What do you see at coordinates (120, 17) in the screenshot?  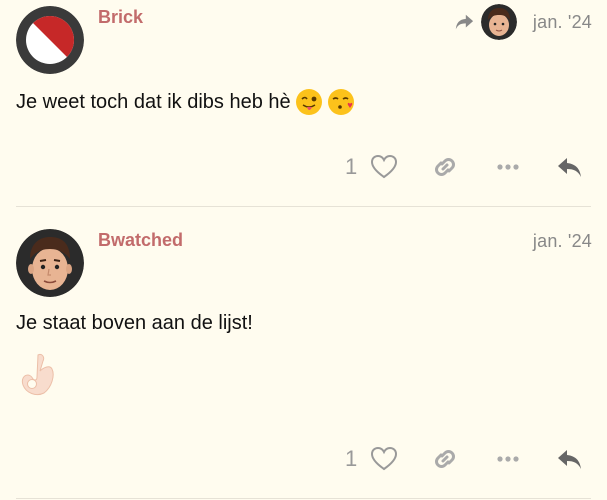 I see `username: Brick` at bounding box center [120, 17].